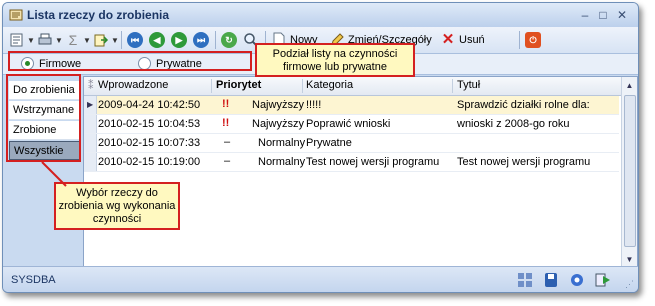  What do you see at coordinates (320, 15) in the screenshot?
I see `title-bar: Lista rzeczy do zrobienia – □ ✕` at bounding box center [320, 15].